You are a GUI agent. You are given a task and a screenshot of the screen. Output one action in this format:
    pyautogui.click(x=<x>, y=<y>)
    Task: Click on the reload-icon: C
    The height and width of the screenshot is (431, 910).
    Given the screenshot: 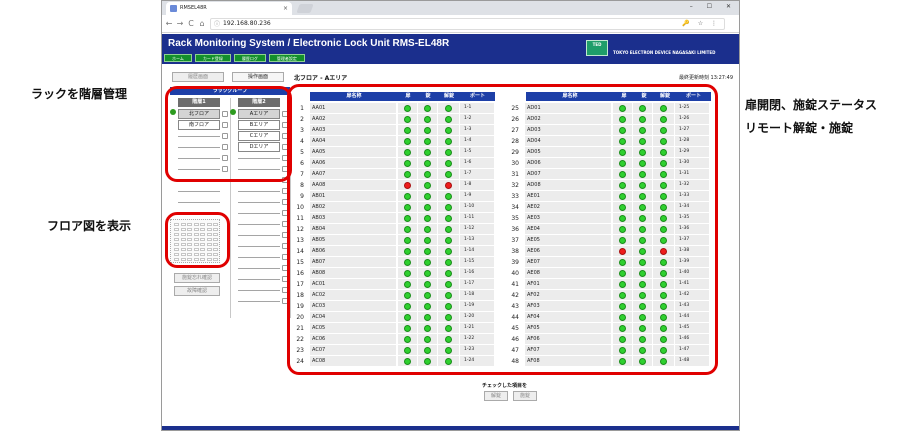 What is the action you would take?
    pyautogui.click(x=191, y=23)
    